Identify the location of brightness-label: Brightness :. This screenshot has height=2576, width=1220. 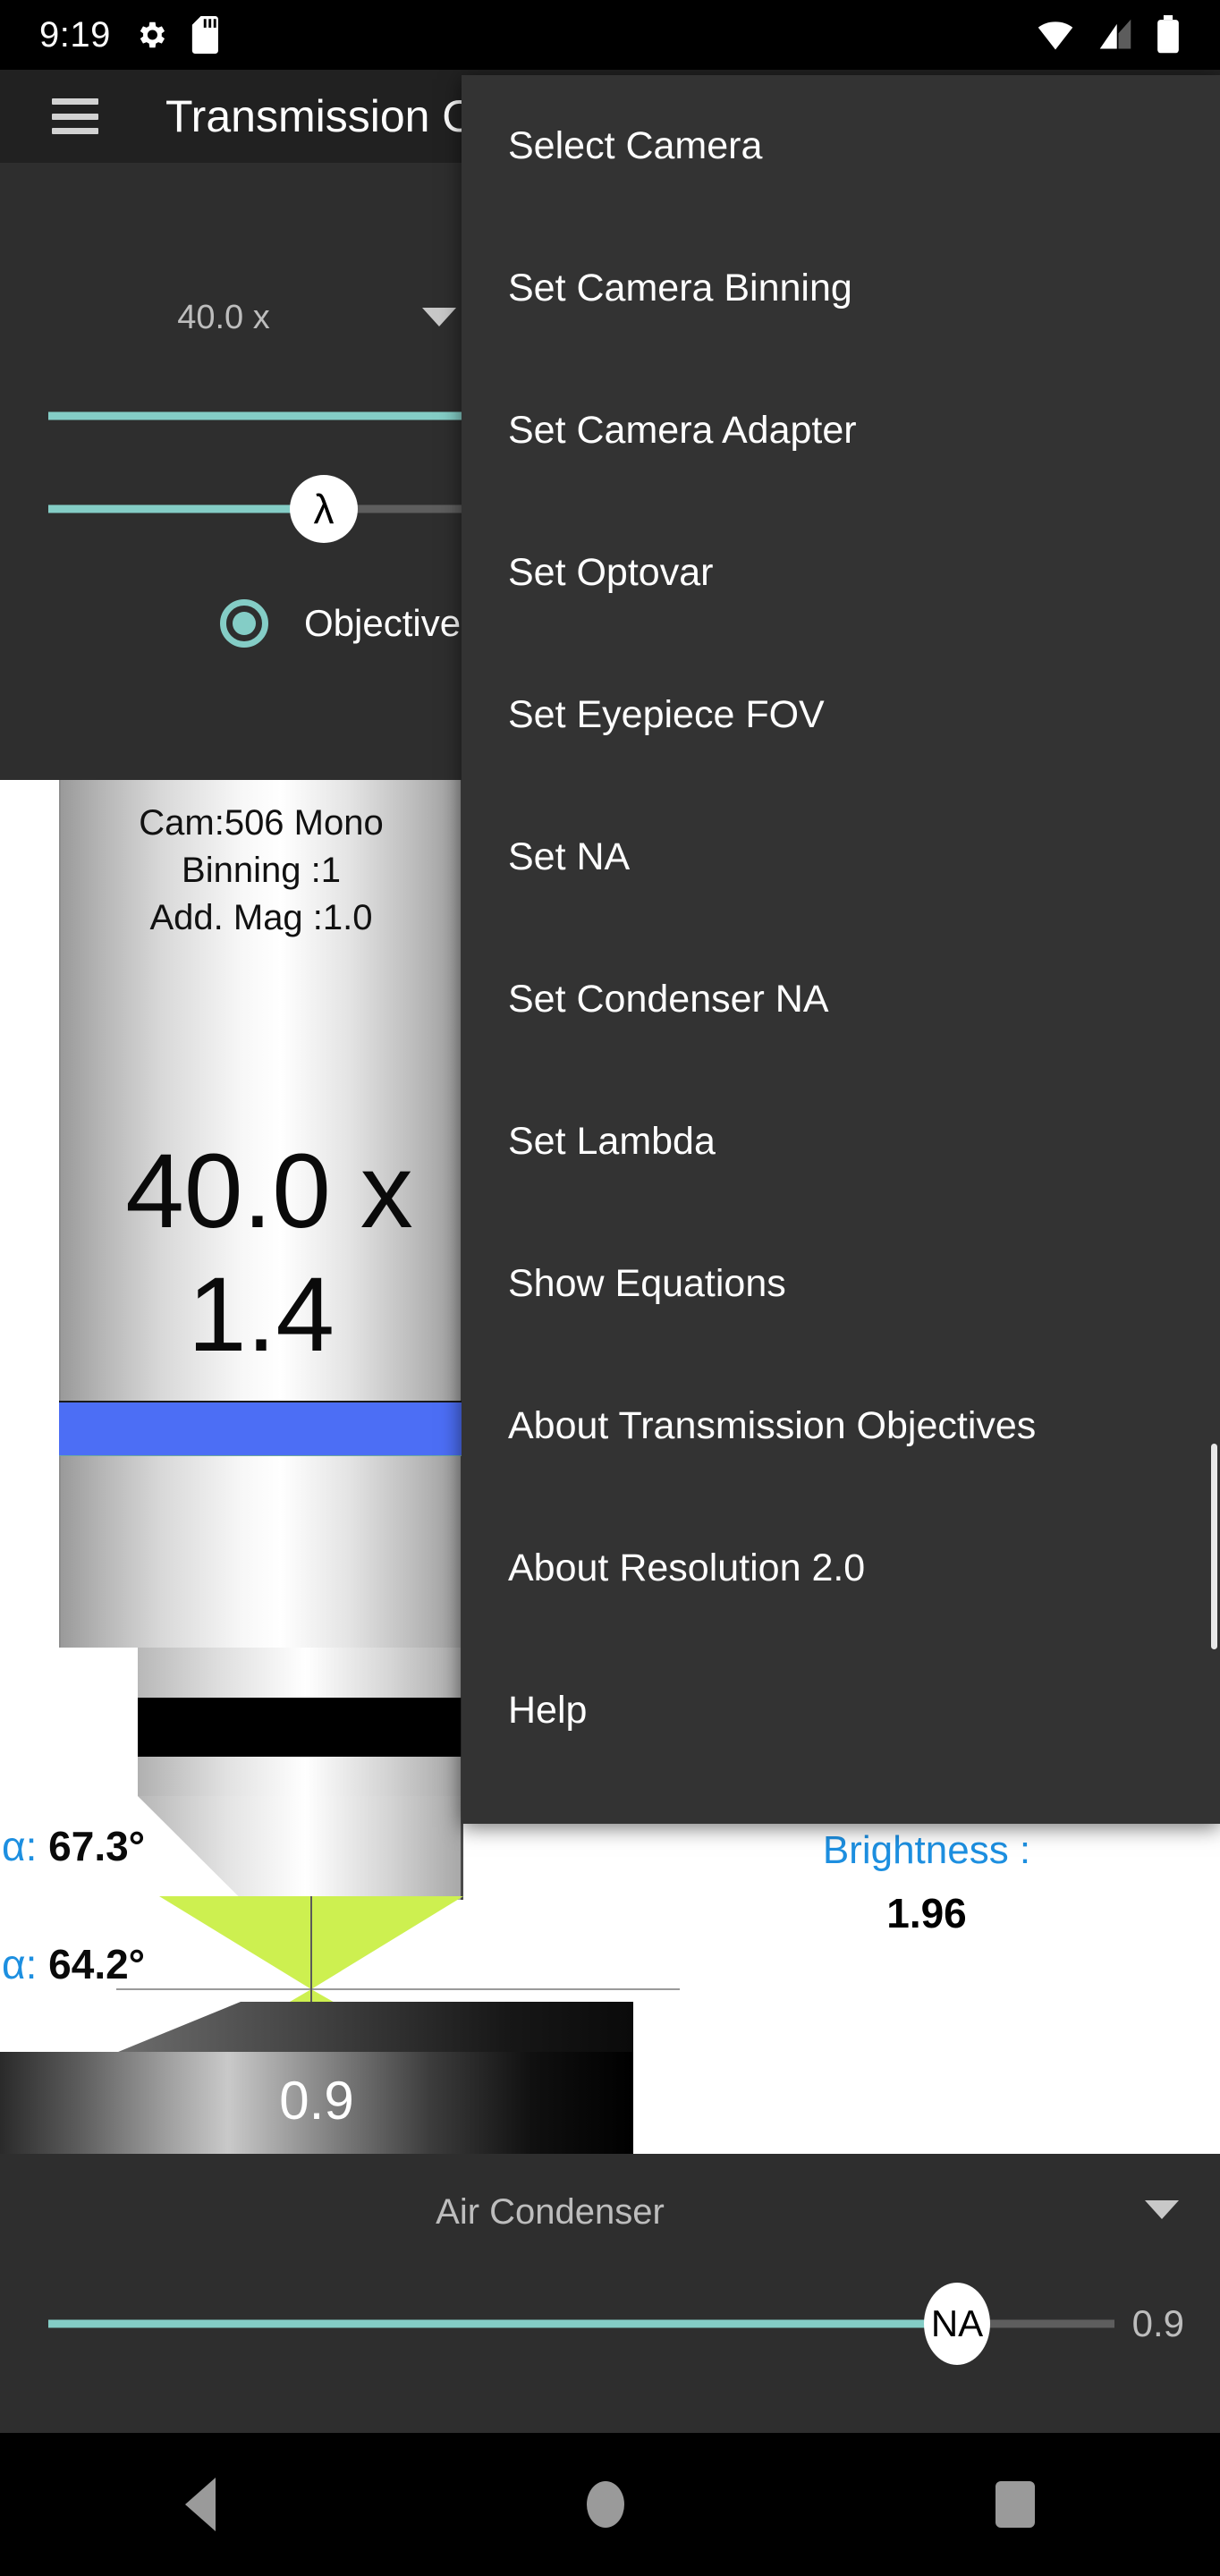
(927, 1850).